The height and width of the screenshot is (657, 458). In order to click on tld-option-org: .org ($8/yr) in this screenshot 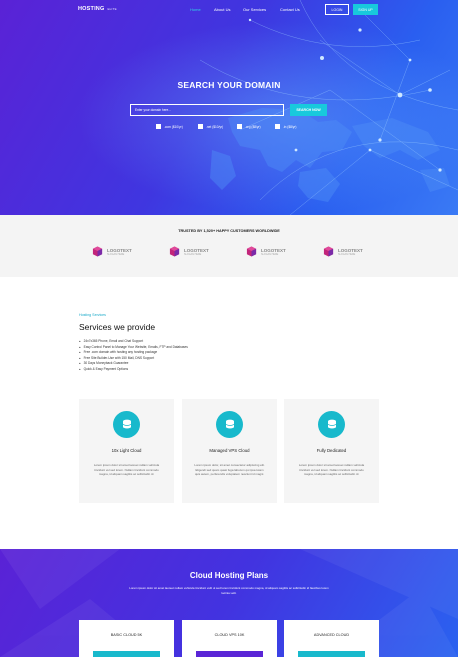, I will do `click(249, 126)`.